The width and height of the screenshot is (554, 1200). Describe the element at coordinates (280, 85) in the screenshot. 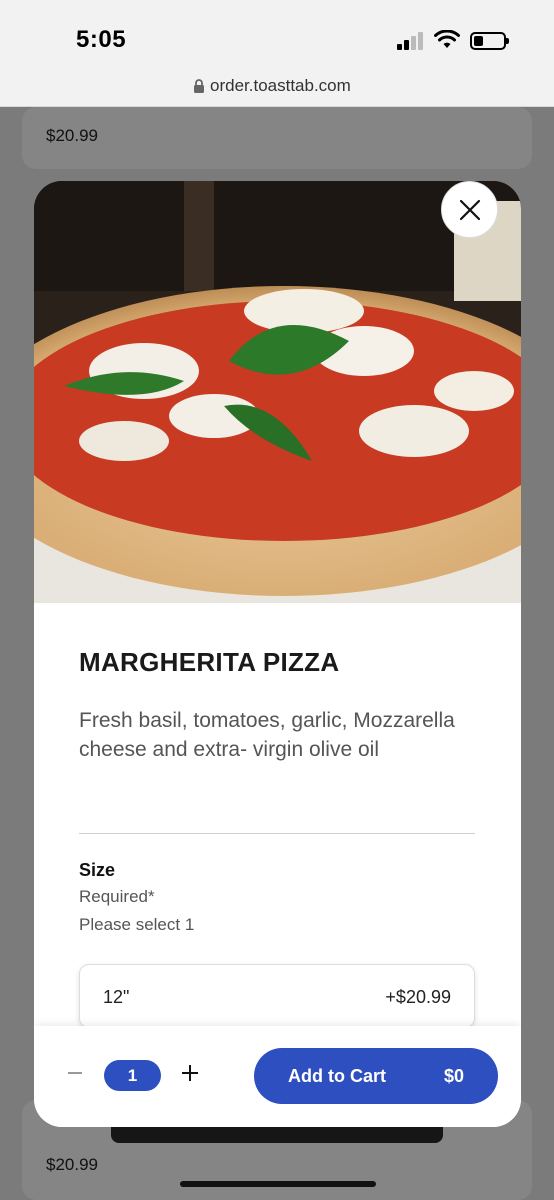

I see `url-text: order.toasttab.com` at that location.